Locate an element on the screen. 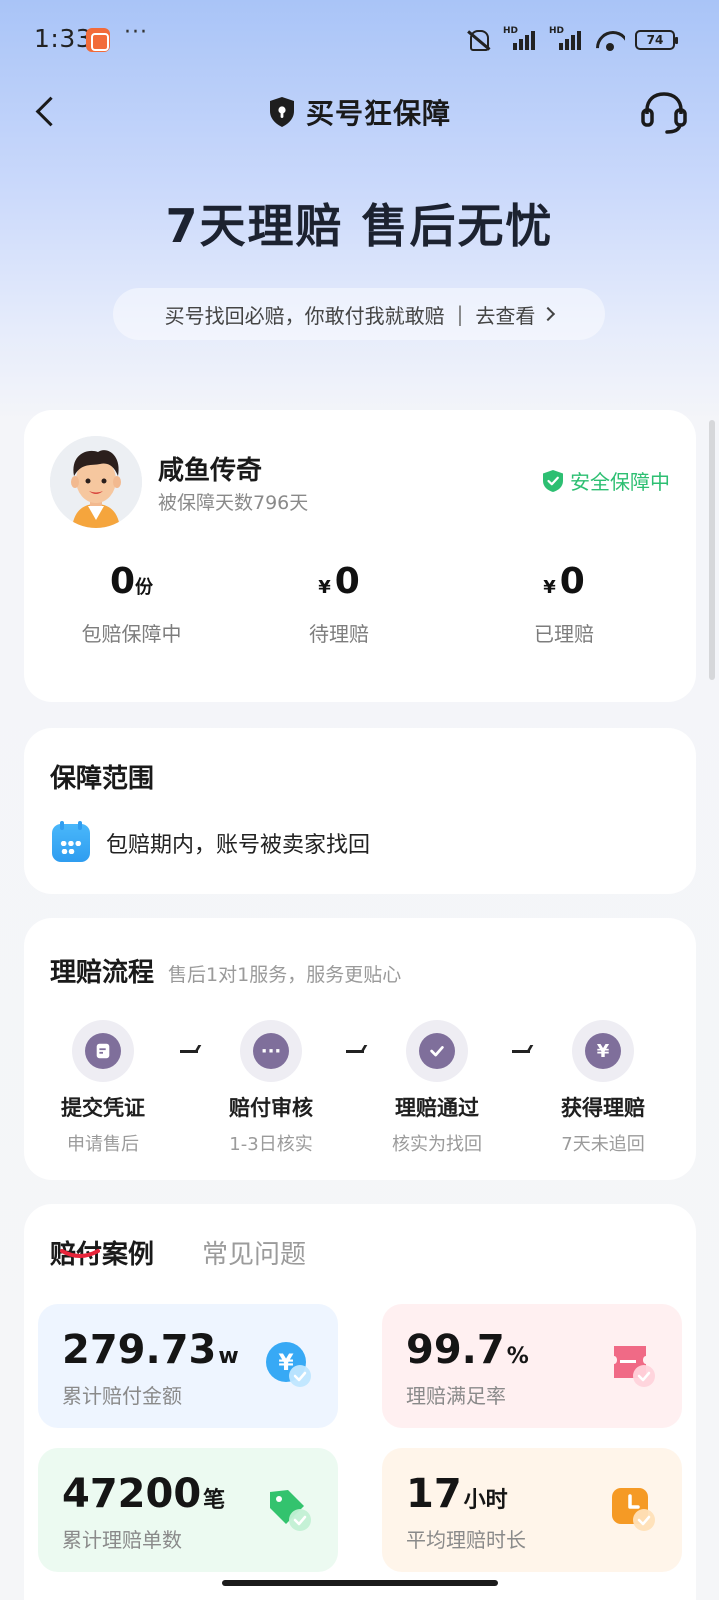 Image resolution: width=719 pixels, height=1600 pixels. stat-paid: ¥0 已理赔 is located at coordinates (564, 603).